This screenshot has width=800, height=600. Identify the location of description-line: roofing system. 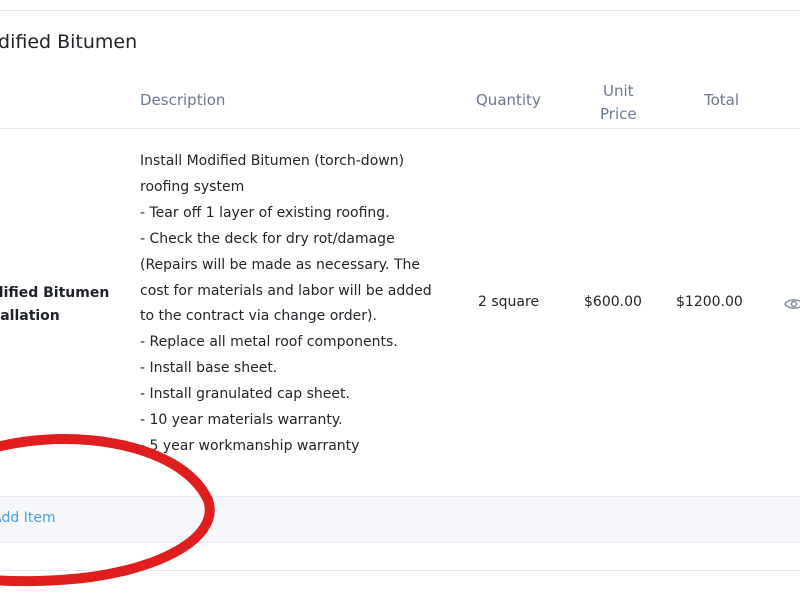
(192, 186).